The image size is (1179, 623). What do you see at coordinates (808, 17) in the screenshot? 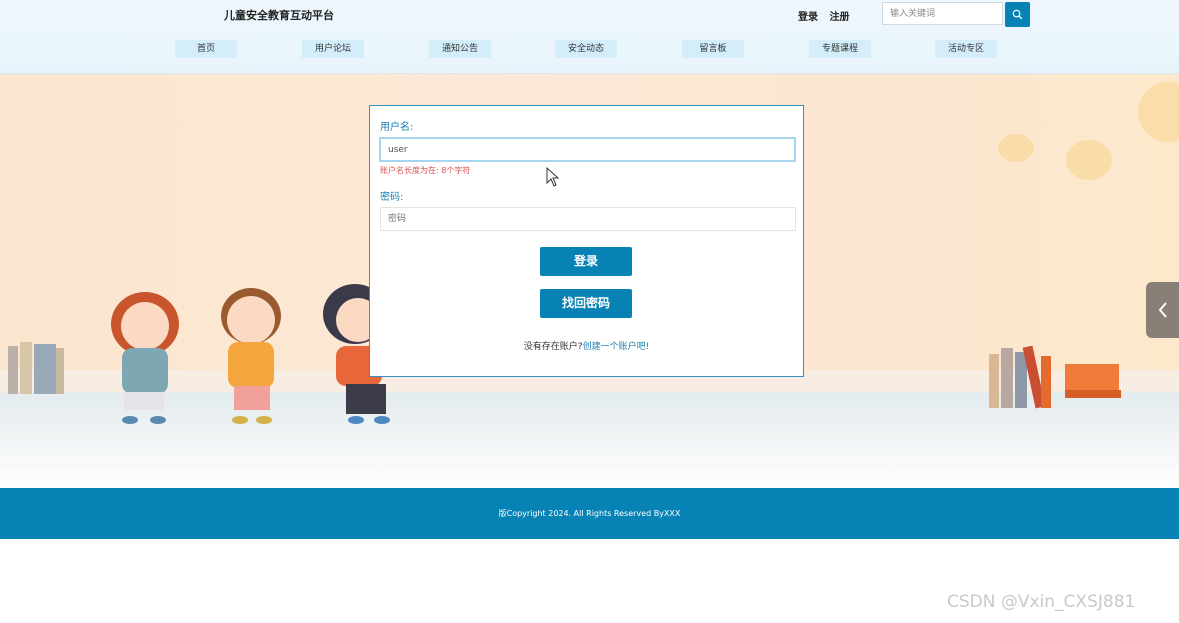
I see `login-link: 登录` at bounding box center [808, 17].